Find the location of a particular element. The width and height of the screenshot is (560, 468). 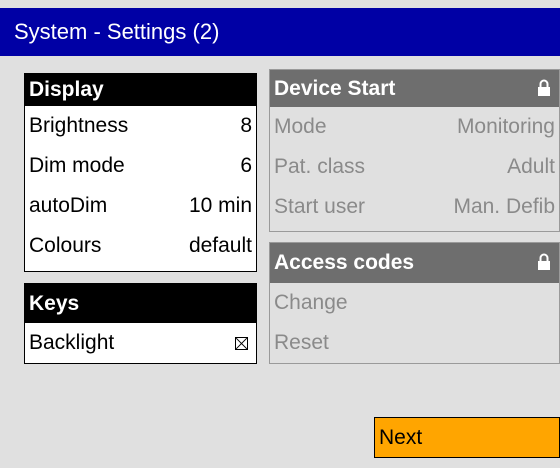

keys-header: Keys is located at coordinates (140, 303).